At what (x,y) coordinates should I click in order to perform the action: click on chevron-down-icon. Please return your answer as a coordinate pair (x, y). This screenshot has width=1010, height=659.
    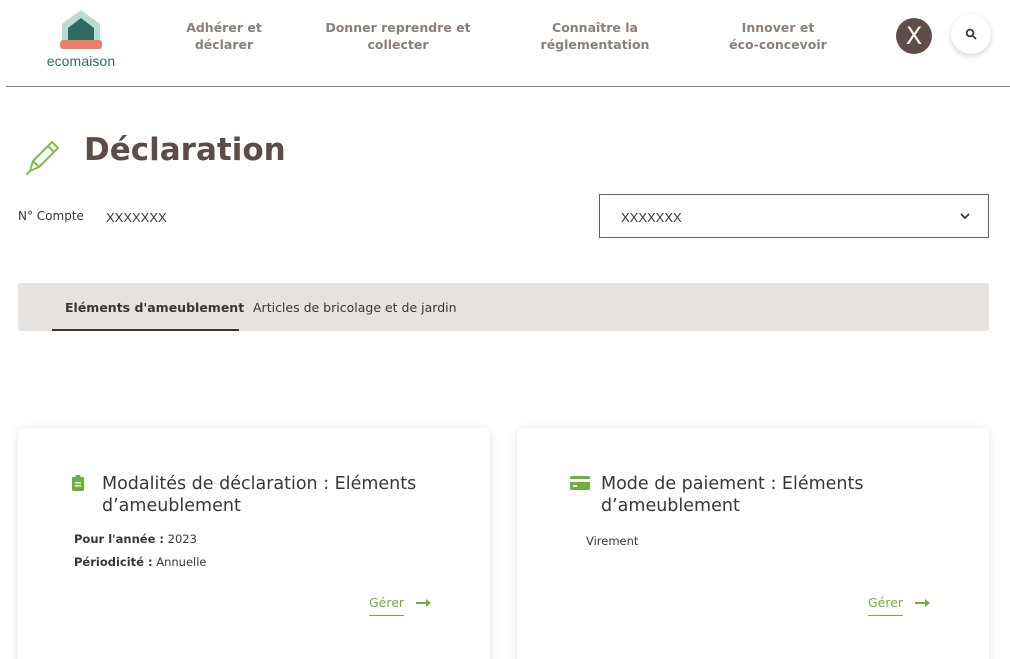
    Looking at the image, I should click on (965, 216).